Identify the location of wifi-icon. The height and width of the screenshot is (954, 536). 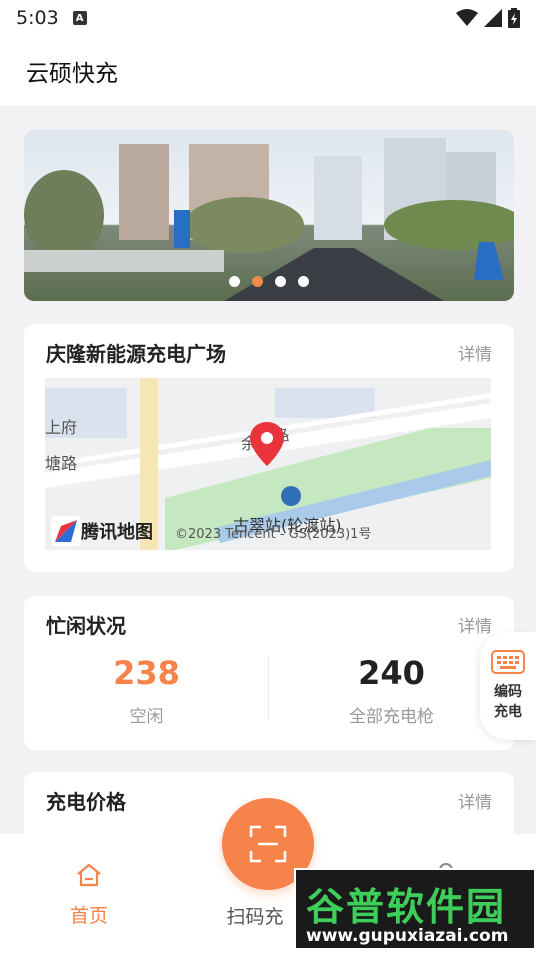
(467, 17).